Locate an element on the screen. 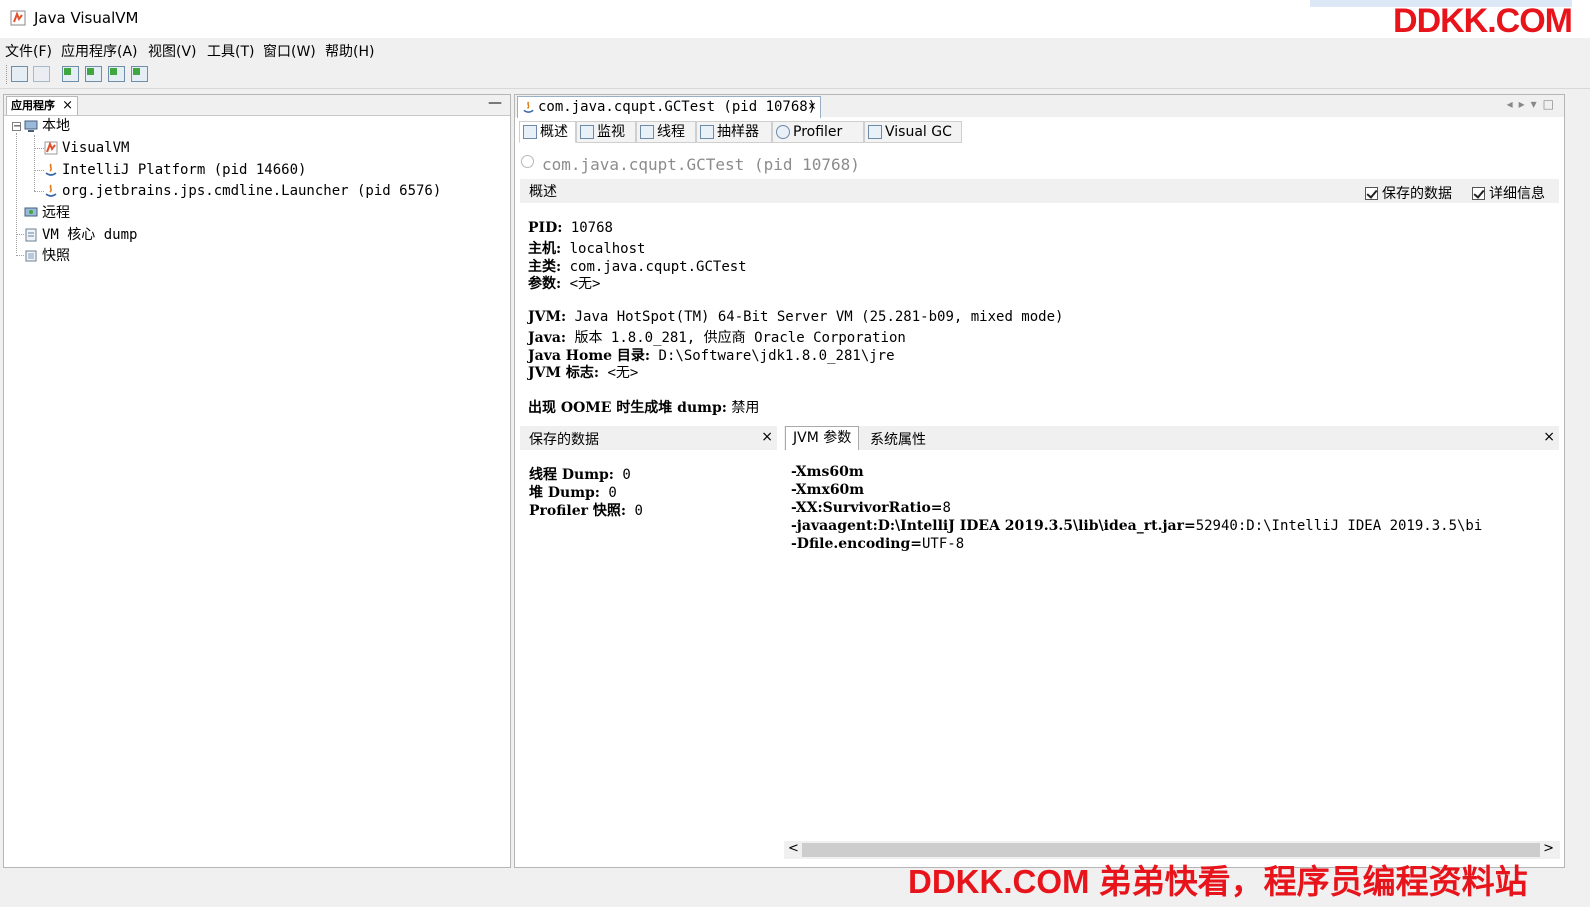 The image size is (1590, 907). jvm-argument-value: UTF-8 is located at coordinates (943, 544).